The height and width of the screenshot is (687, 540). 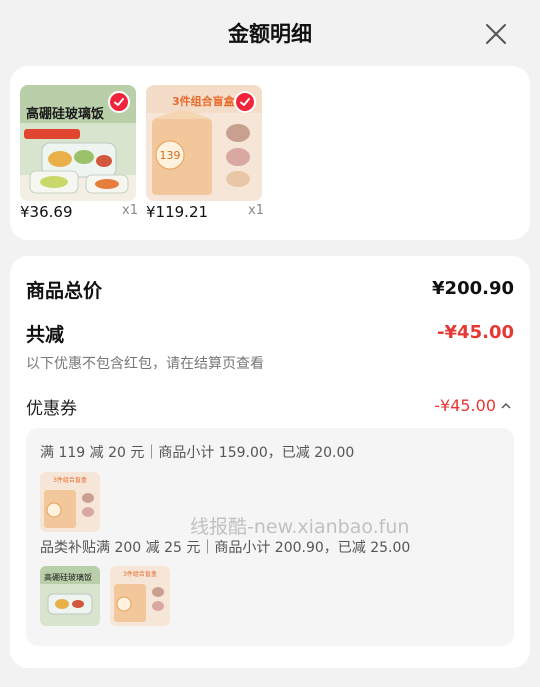 What do you see at coordinates (465, 405) in the screenshot?
I see `coupon-value: -¥45.00` at bounding box center [465, 405].